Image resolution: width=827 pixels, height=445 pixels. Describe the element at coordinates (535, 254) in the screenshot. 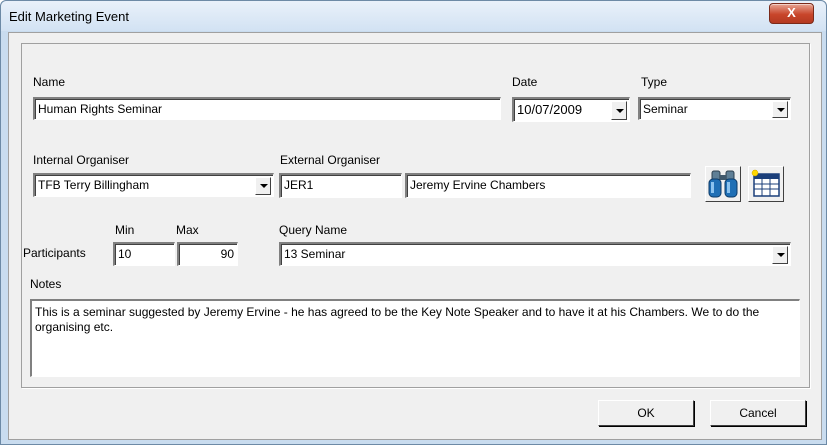

I see `query-name-select: 13 Seminar` at that location.